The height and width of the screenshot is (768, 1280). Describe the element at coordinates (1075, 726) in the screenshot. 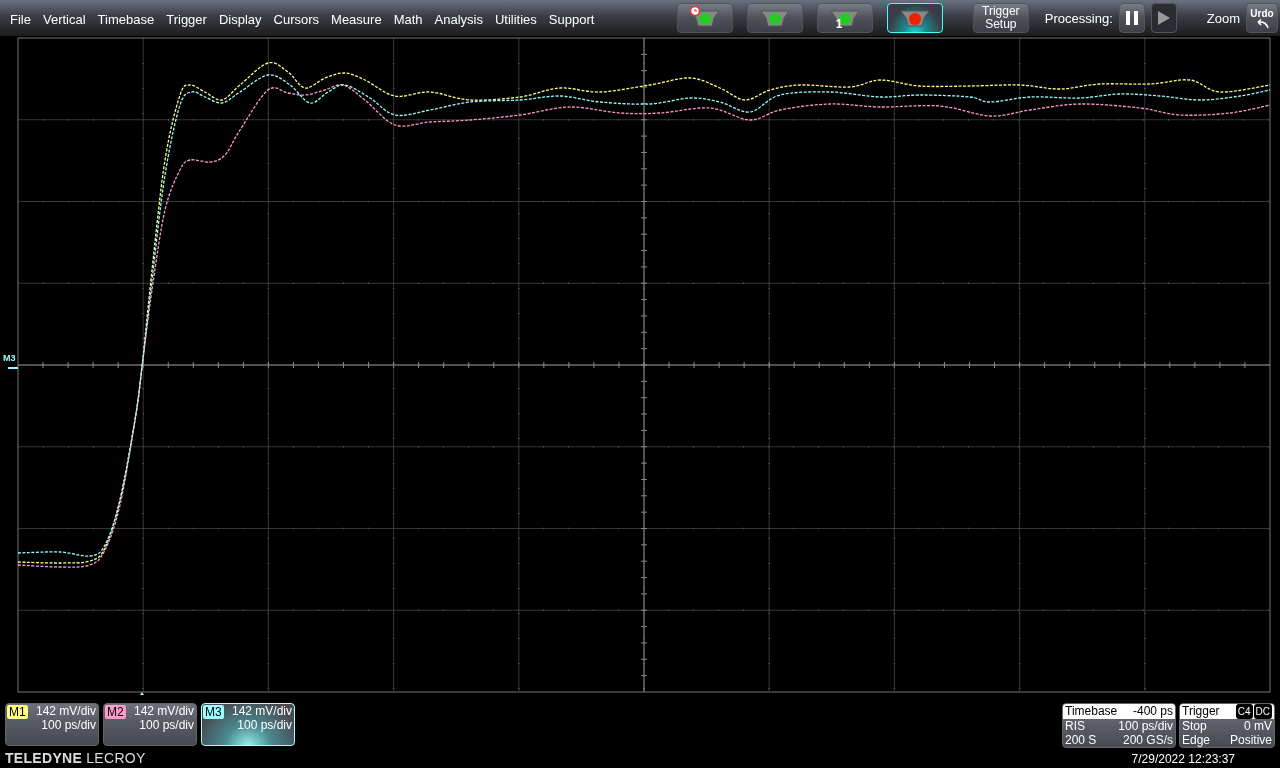

I see `info-label: RIS` at that location.